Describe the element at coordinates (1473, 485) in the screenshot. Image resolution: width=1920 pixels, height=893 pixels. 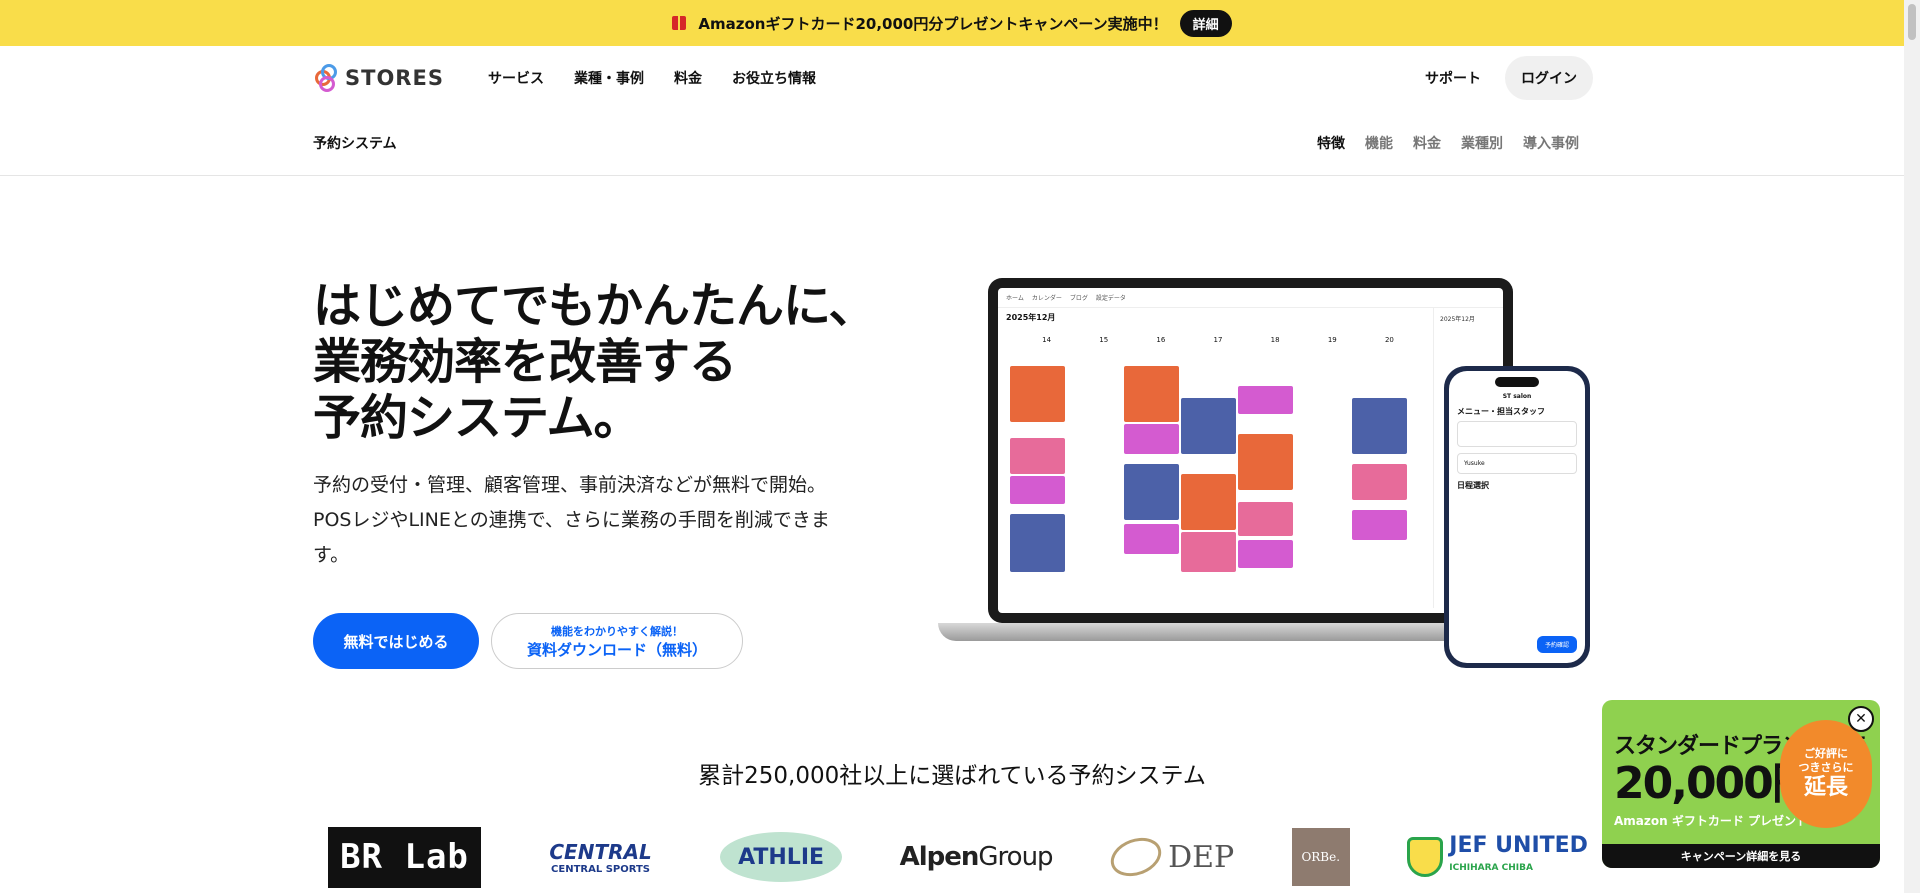
I see `phone-step2-title: 日程選択` at that location.